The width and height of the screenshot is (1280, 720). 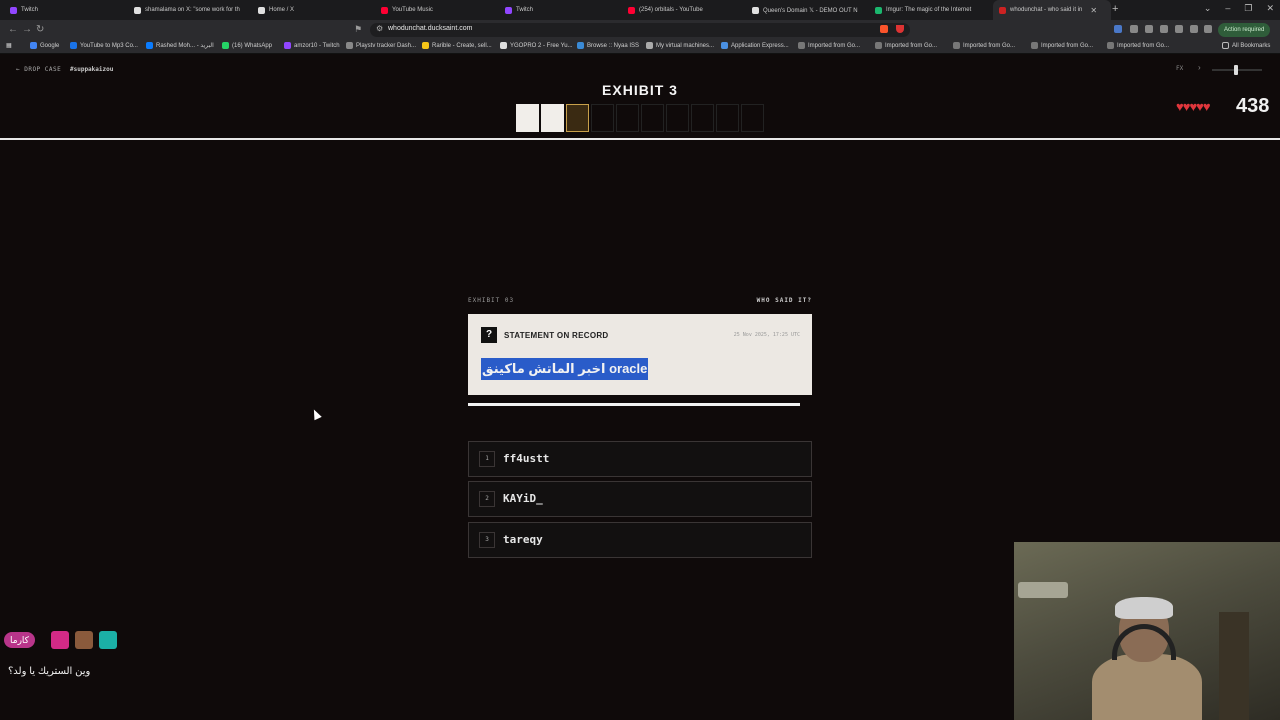 I want to click on browser-tab: Imgur: The magic of the Internet, so click(x=928, y=10).